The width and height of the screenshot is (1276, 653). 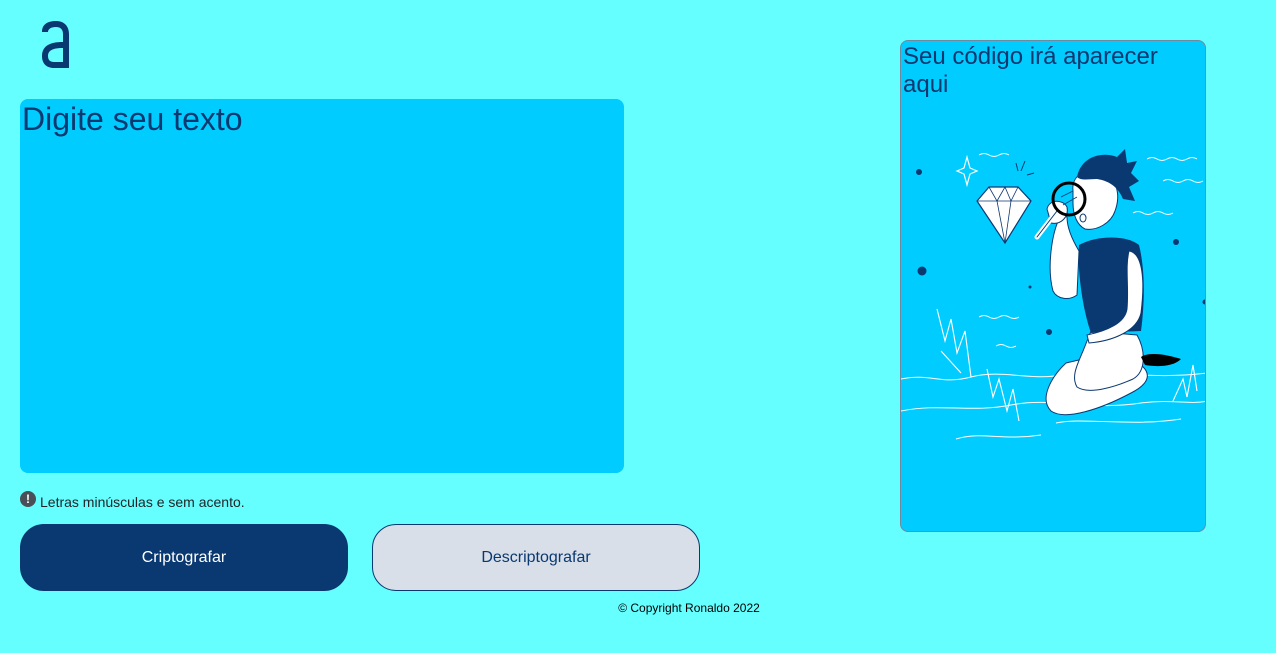 I want to click on copyright-text: © Copyright Ronaldo 2022, so click(x=689, y=608).